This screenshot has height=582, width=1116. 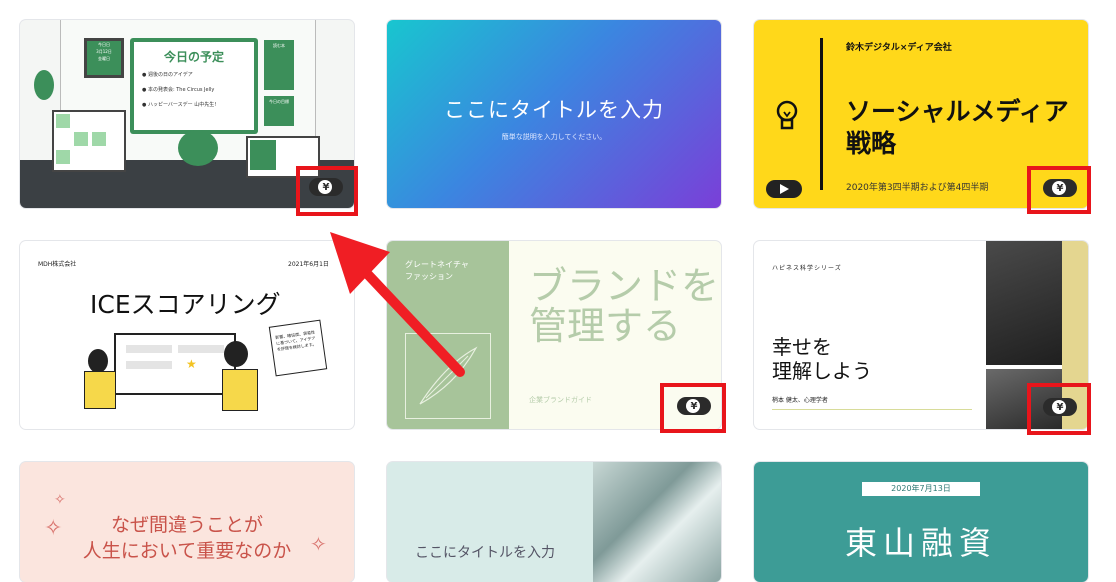 What do you see at coordinates (921, 522) in the screenshot?
I see `template-card-finance: 2020年7月13日 東山融資` at bounding box center [921, 522].